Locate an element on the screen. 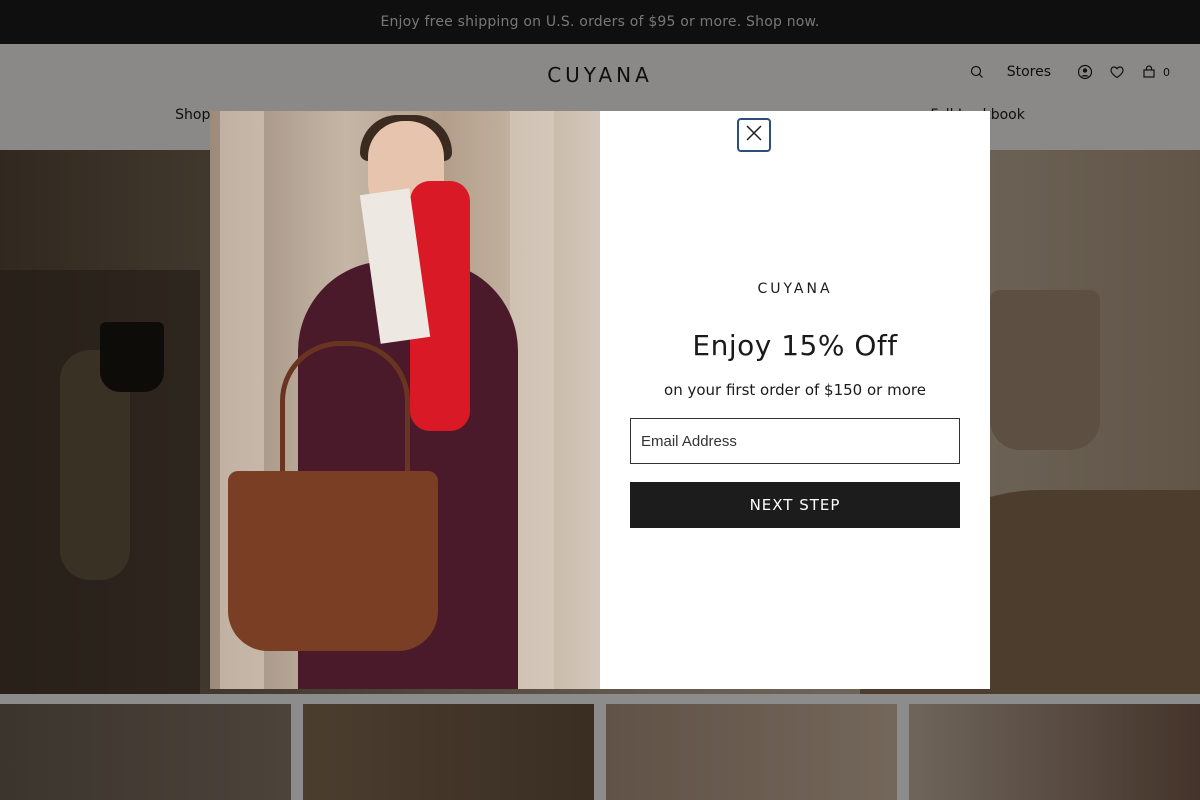 The width and height of the screenshot is (1200, 800). close-icon is located at coordinates (754, 135).